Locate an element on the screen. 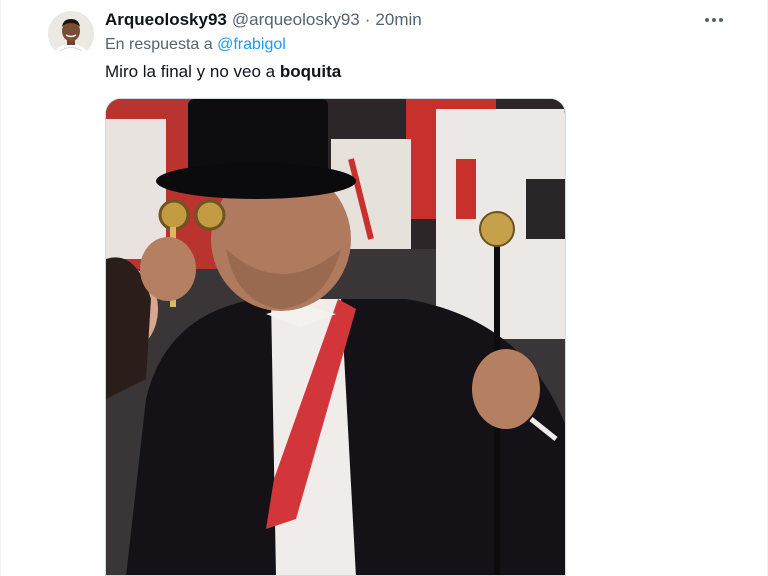 Image resolution: width=768 pixels, height=576 pixels. more-options-button is located at coordinates (714, 20).